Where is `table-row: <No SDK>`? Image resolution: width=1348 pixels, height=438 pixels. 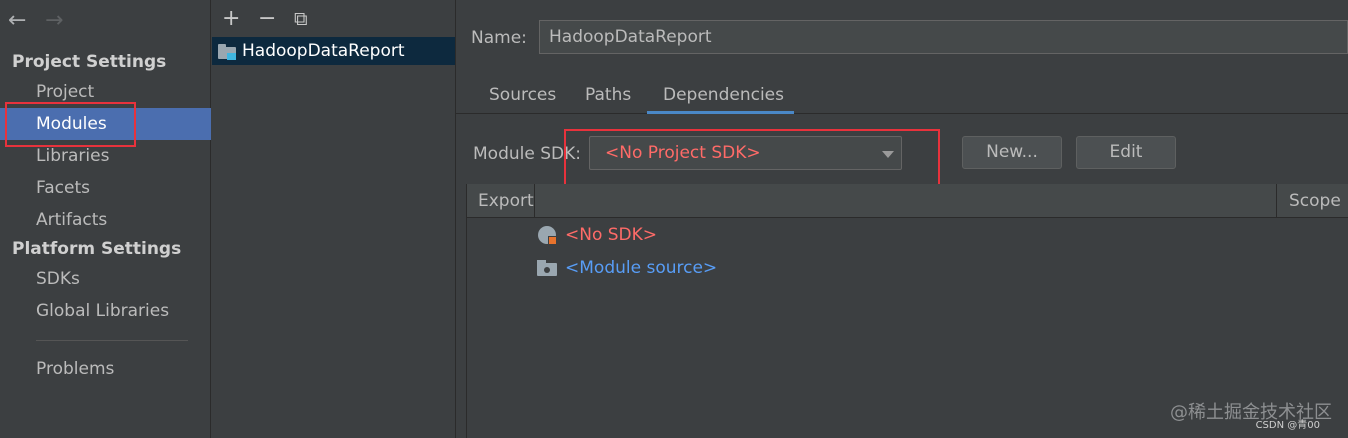
table-row: <No SDK> is located at coordinates (597, 235).